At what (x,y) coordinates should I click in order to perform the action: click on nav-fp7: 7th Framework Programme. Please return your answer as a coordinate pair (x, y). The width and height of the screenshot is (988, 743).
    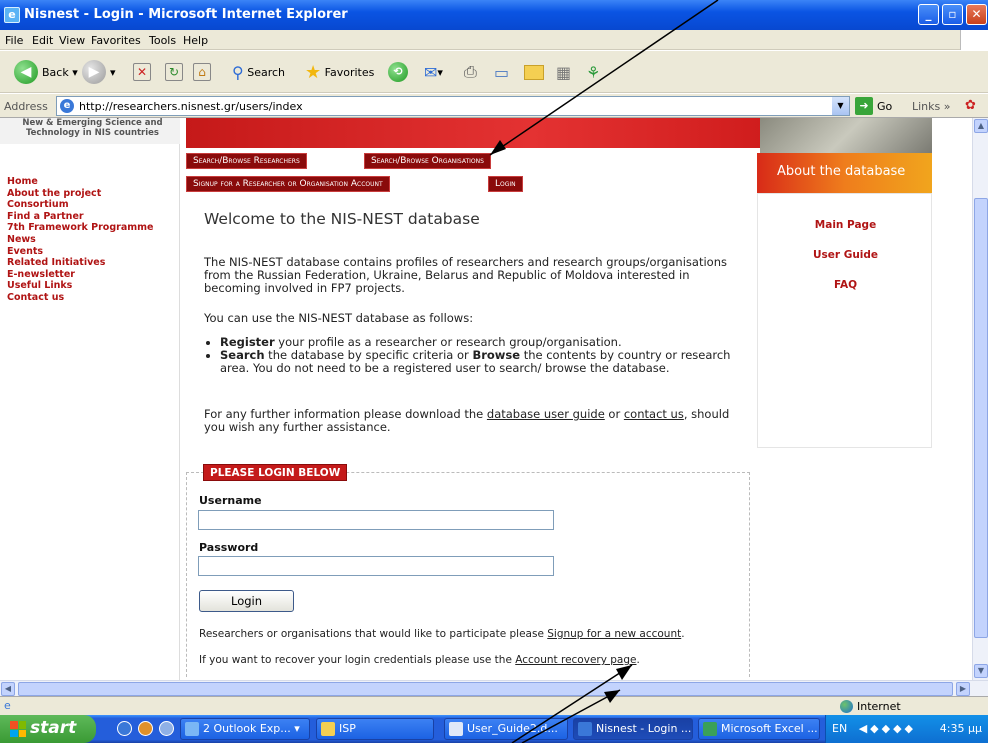
    Looking at the image, I should click on (80, 228).